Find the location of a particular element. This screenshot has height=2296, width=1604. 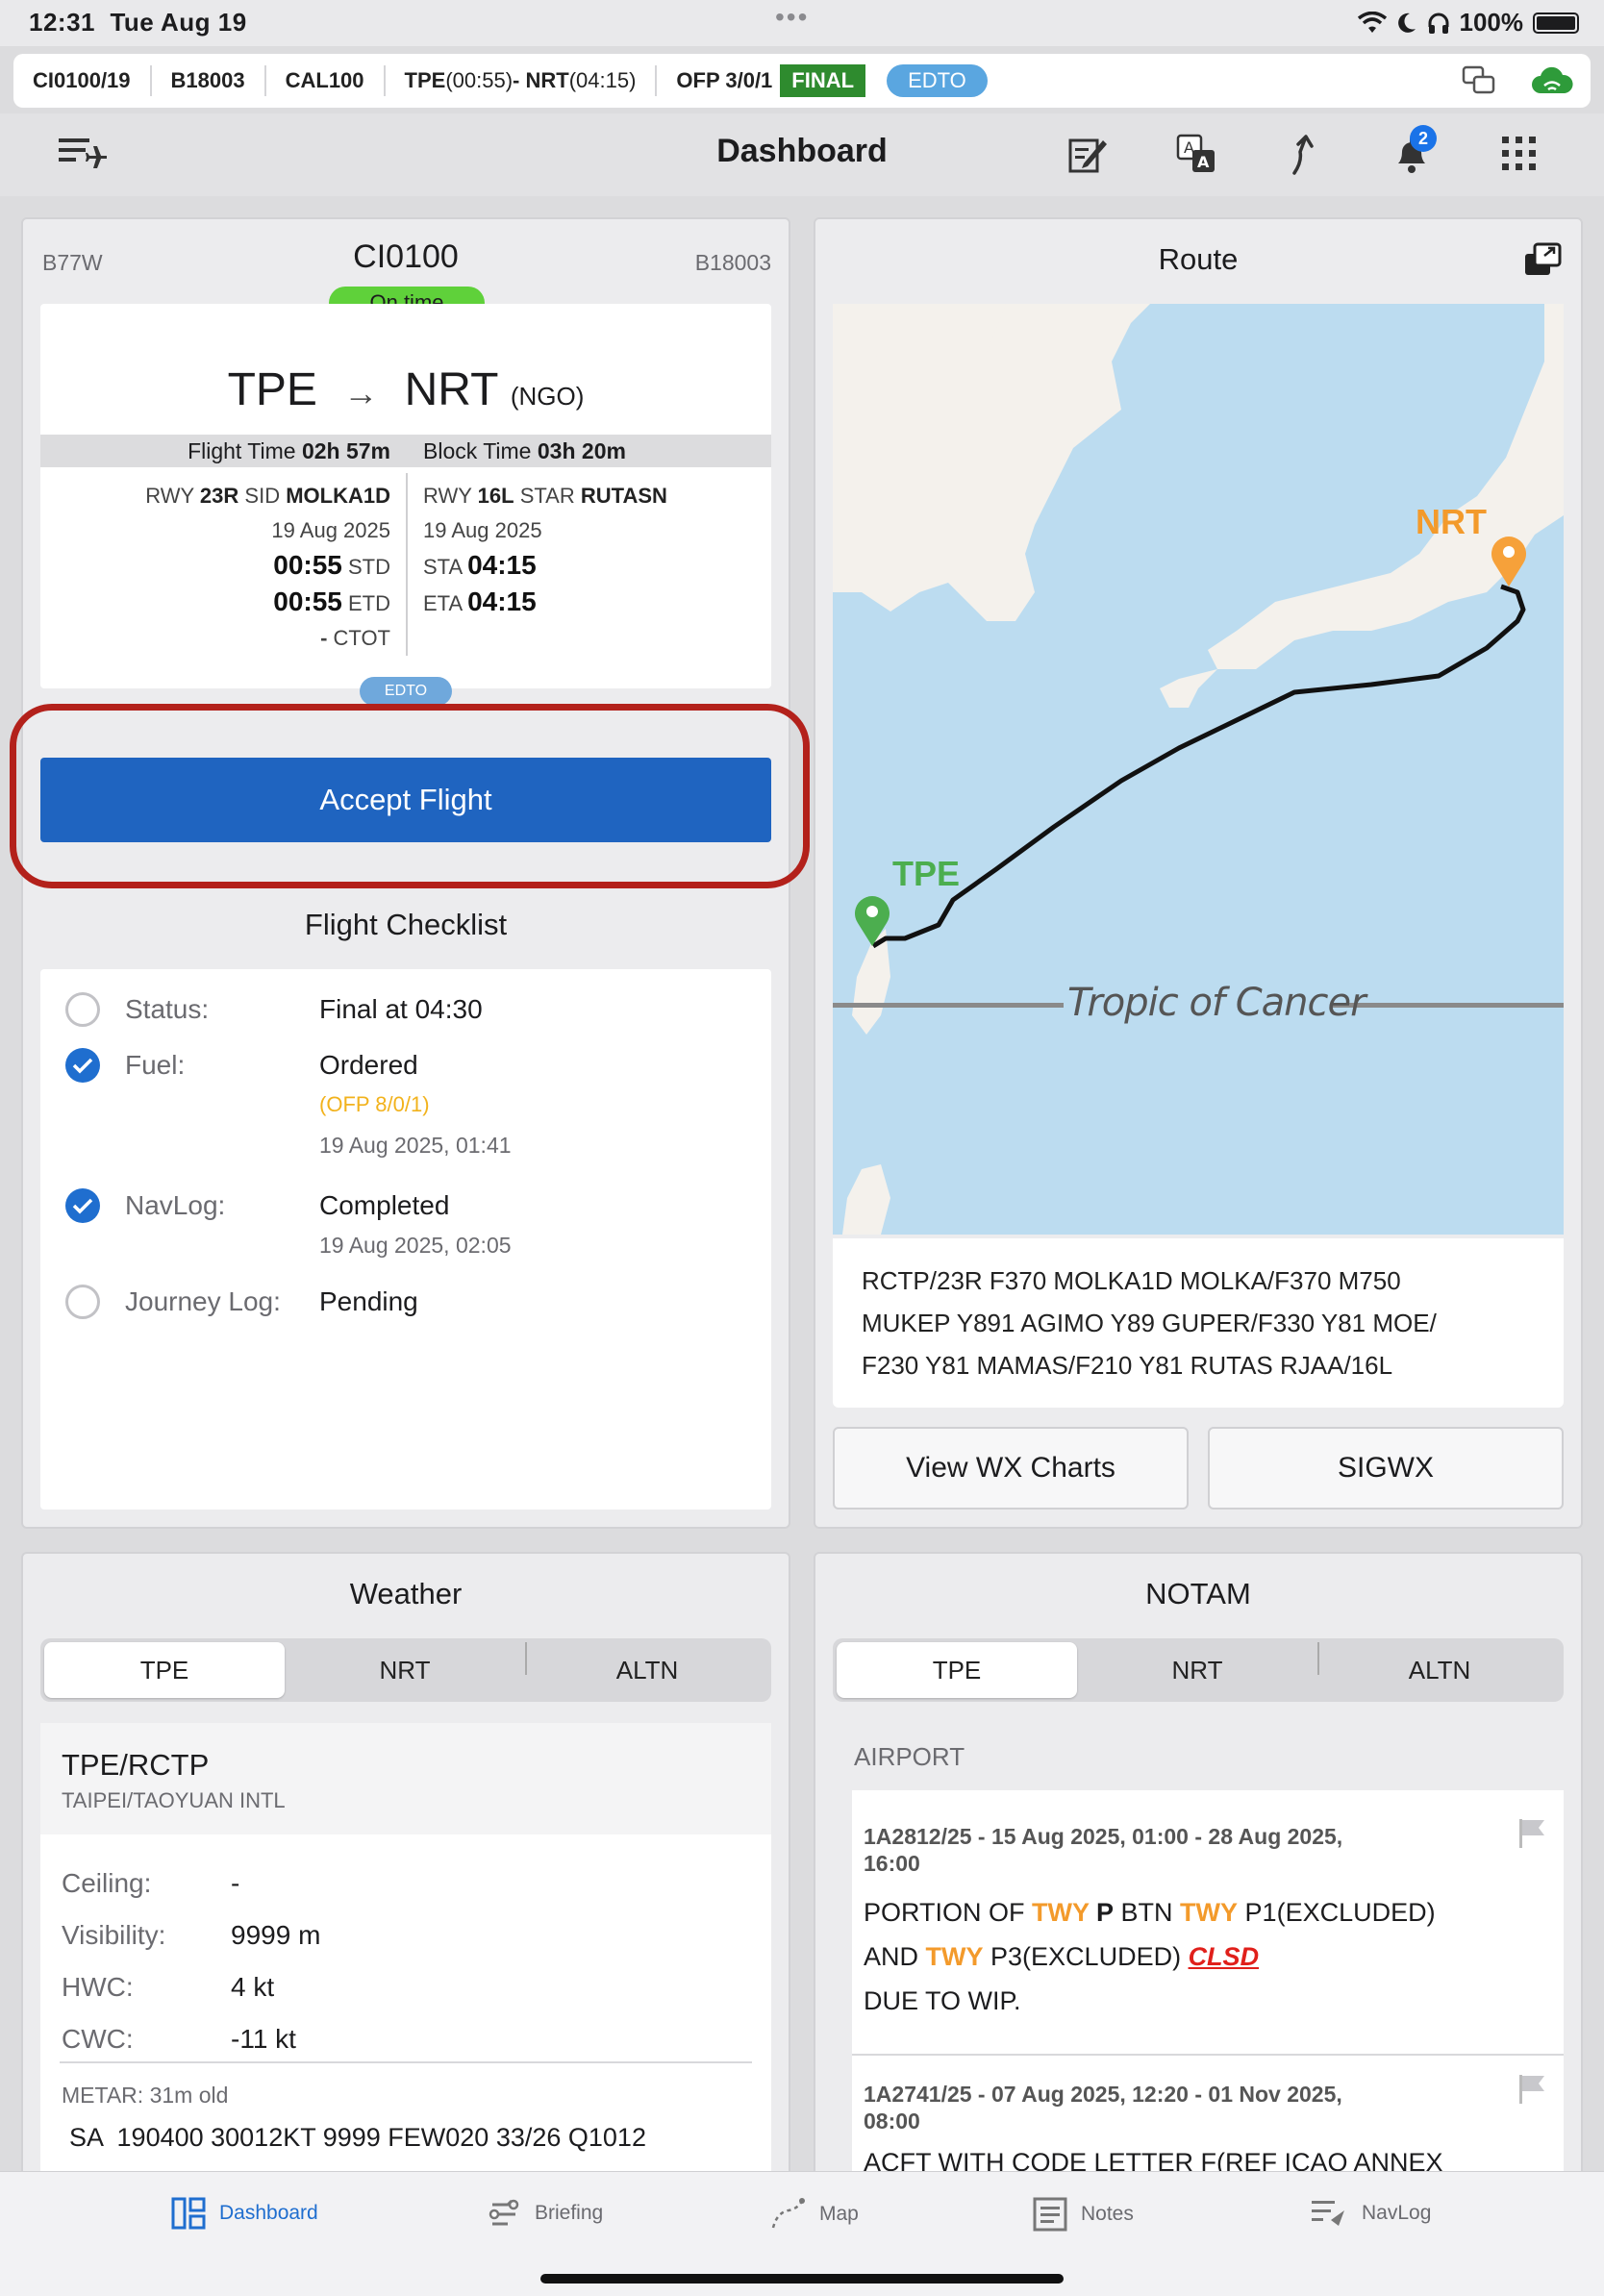

route-line-3: F230 Y81 MAMAS/F210 Y81 RUTAS RJAA/16L is located at coordinates (1127, 1365).